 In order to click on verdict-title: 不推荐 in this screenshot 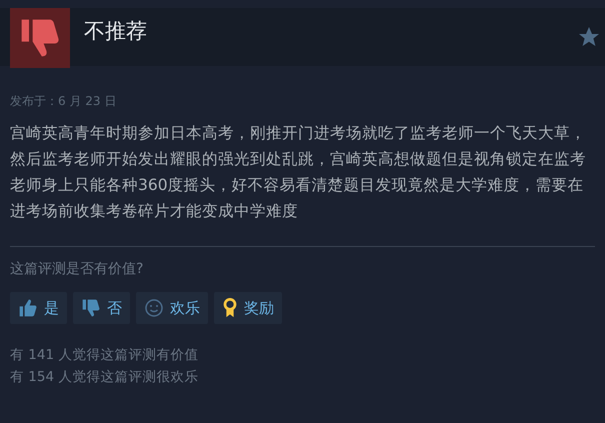, I will do `click(115, 31)`.